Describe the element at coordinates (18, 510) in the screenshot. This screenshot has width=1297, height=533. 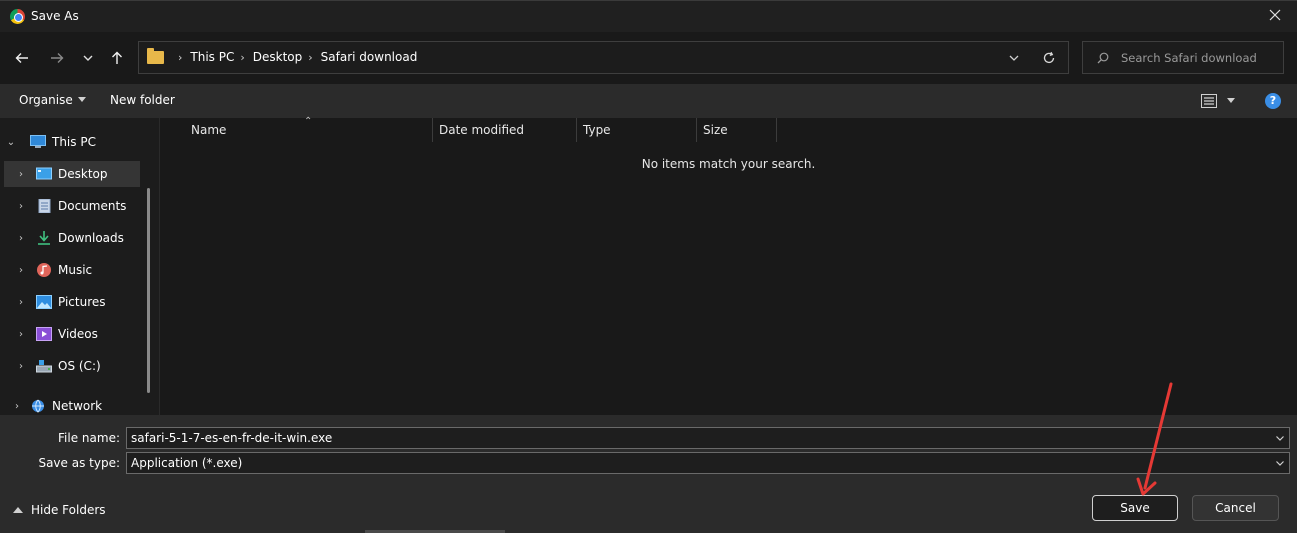
I see `caret-up-icon` at that location.